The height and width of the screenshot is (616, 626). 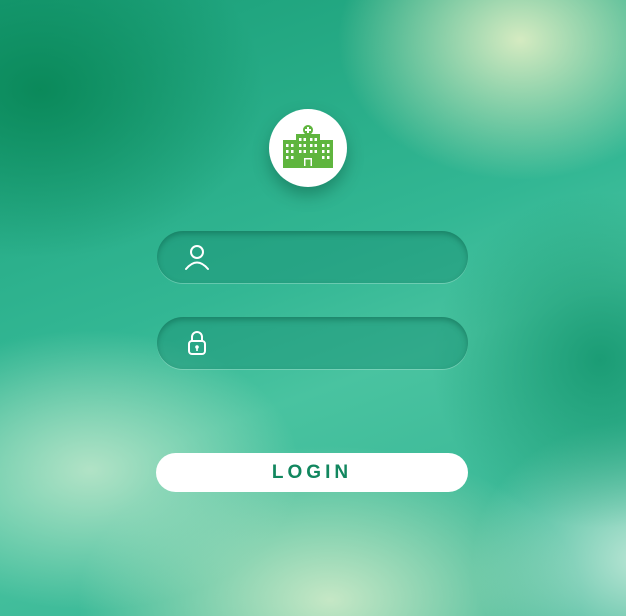 What do you see at coordinates (197, 343) in the screenshot?
I see `lock-icon` at bounding box center [197, 343].